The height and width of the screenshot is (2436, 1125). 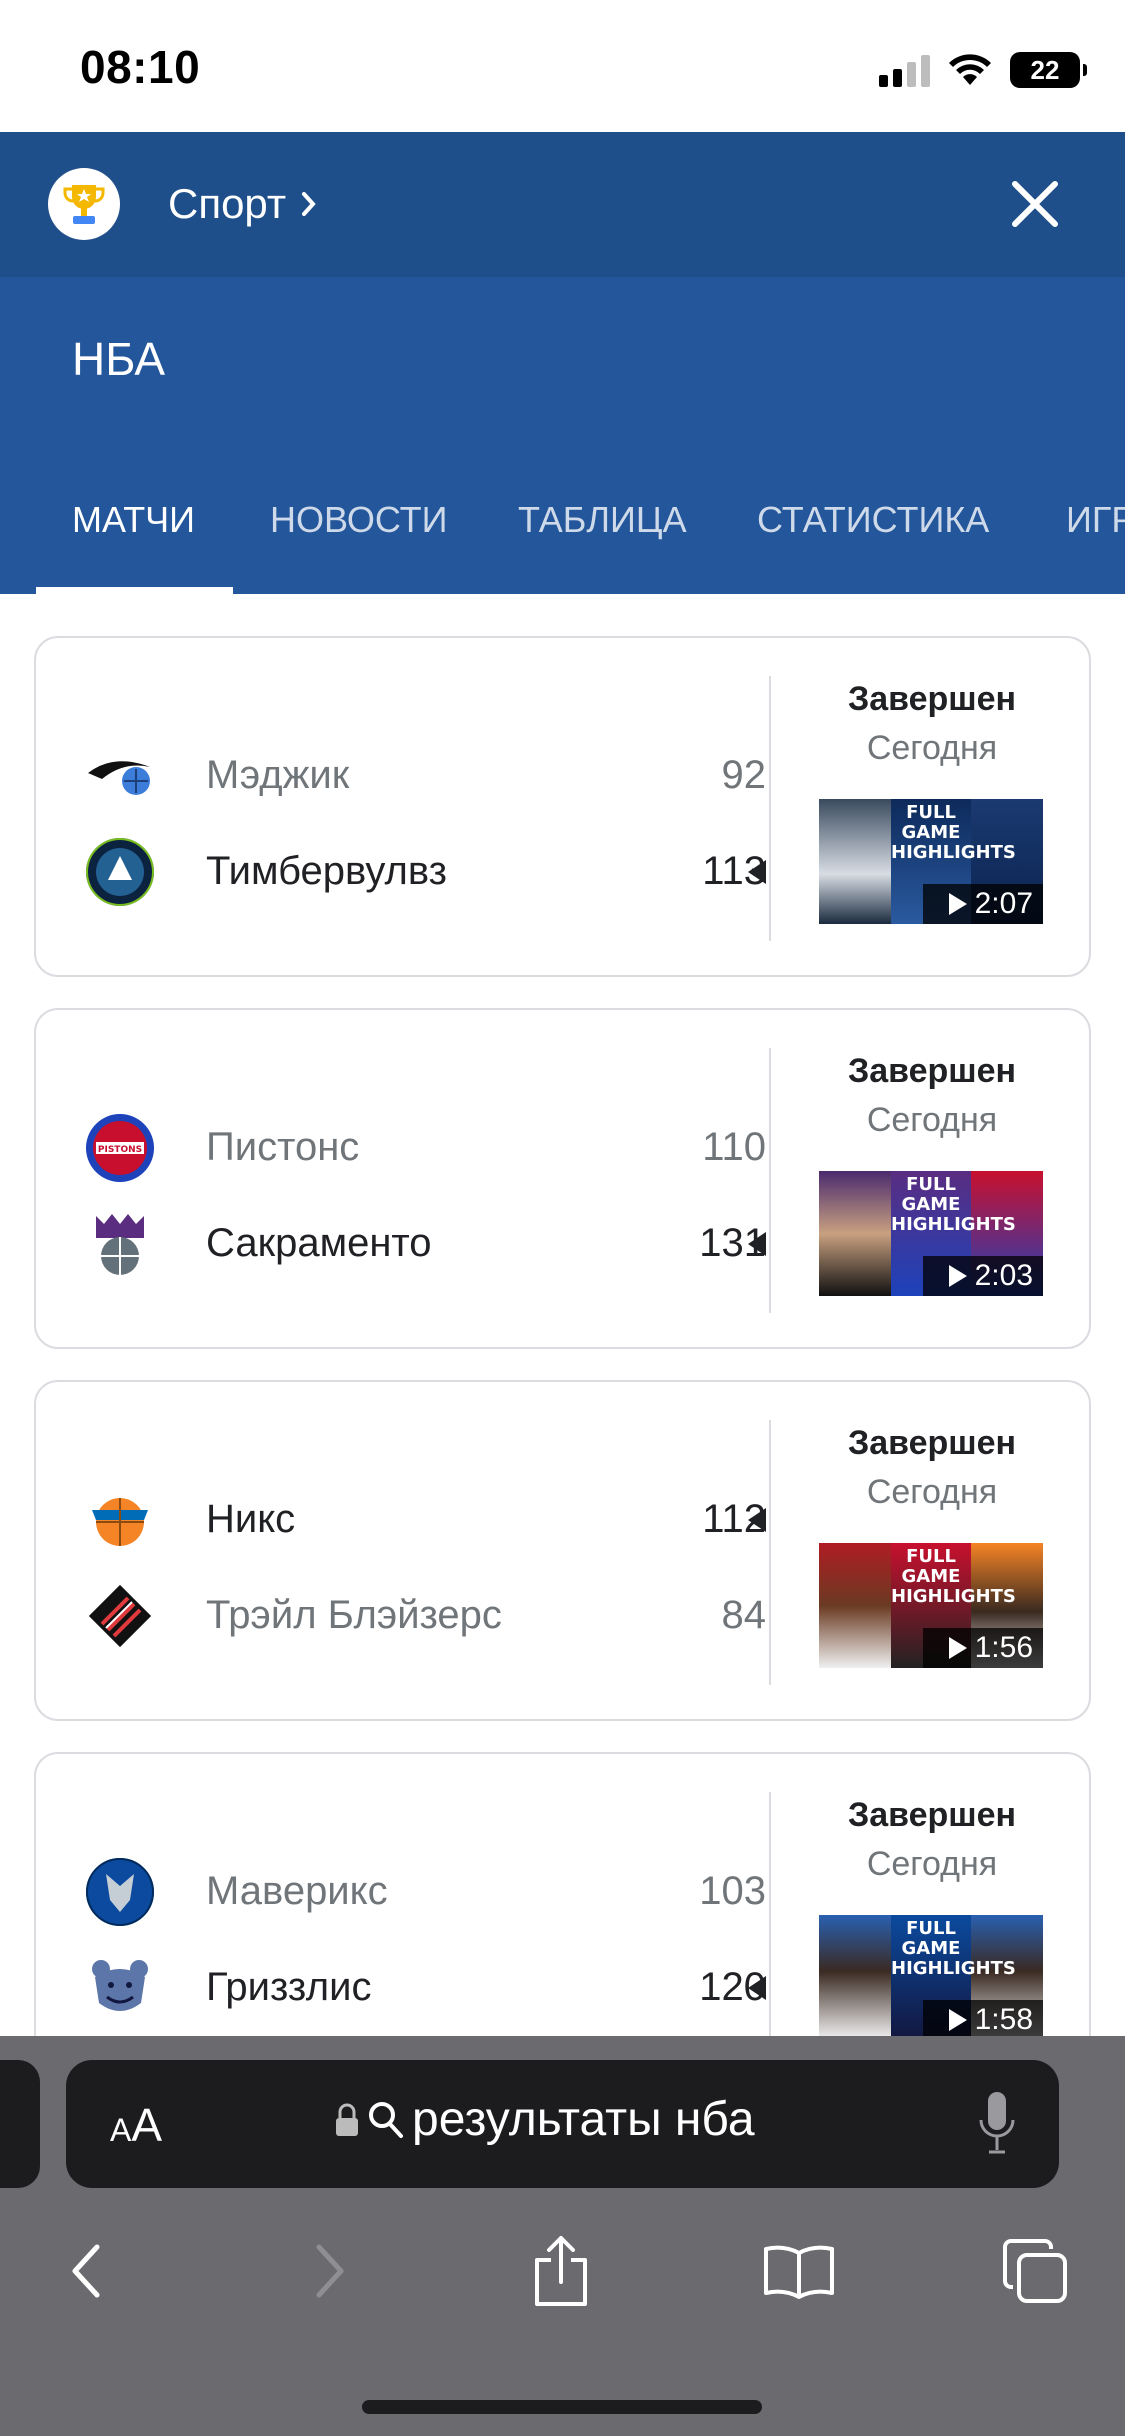 What do you see at coordinates (562, 66) in the screenshot?
I see `status-bar: 08:10 22` at bounding box center [562, 66].